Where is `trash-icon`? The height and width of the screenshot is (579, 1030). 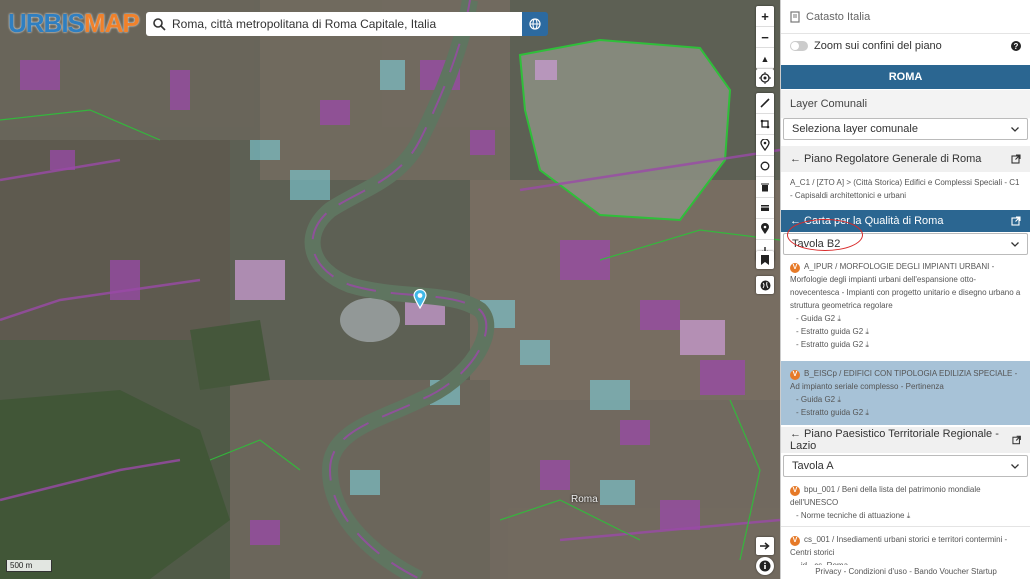
trash-icon is located at coordinates (765, 187).